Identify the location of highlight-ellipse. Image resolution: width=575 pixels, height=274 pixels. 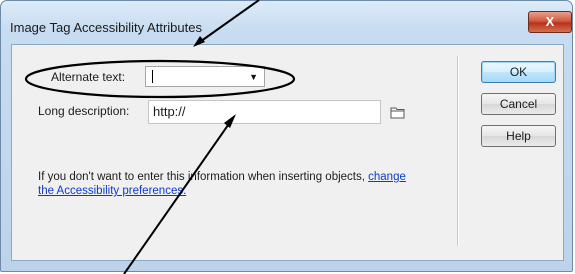
(160, 79).